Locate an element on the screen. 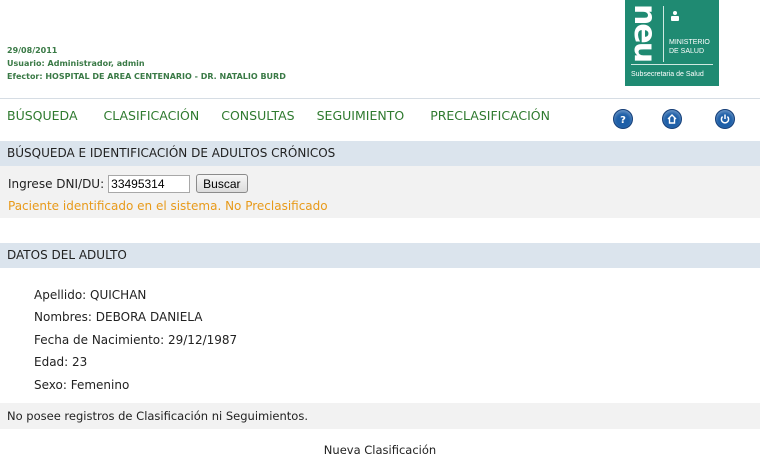  crest-icon is located at coordinates (675, 16).